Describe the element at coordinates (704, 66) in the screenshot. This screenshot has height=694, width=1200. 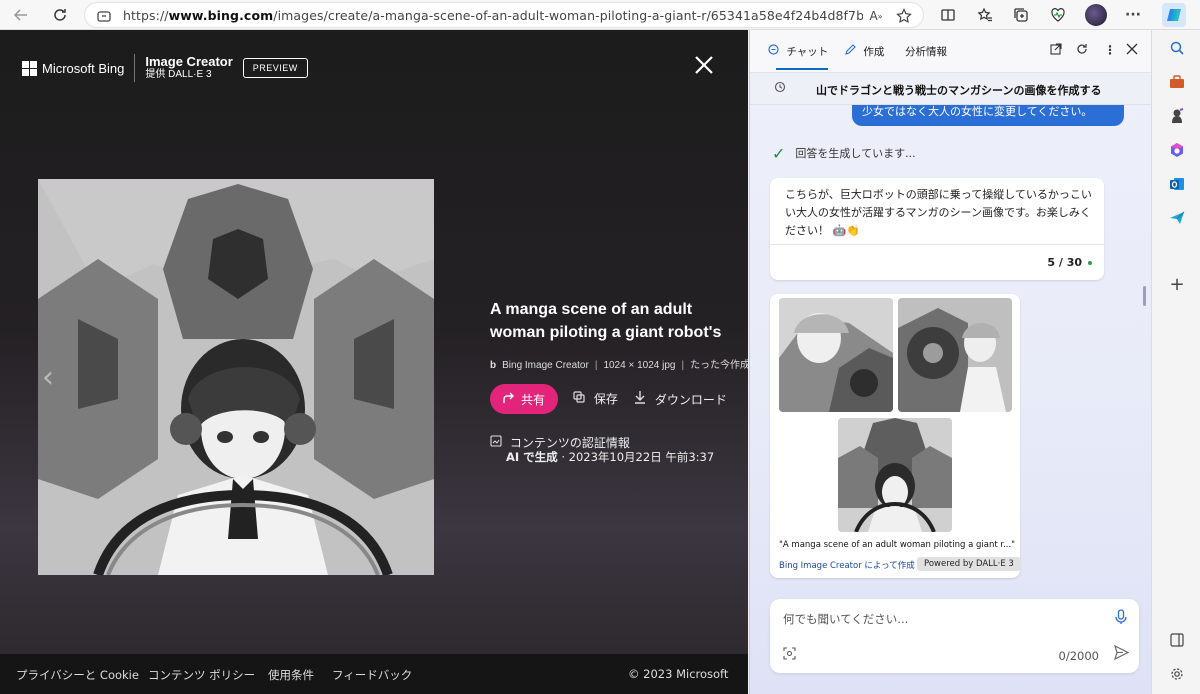
I see `close-icon` at that location.